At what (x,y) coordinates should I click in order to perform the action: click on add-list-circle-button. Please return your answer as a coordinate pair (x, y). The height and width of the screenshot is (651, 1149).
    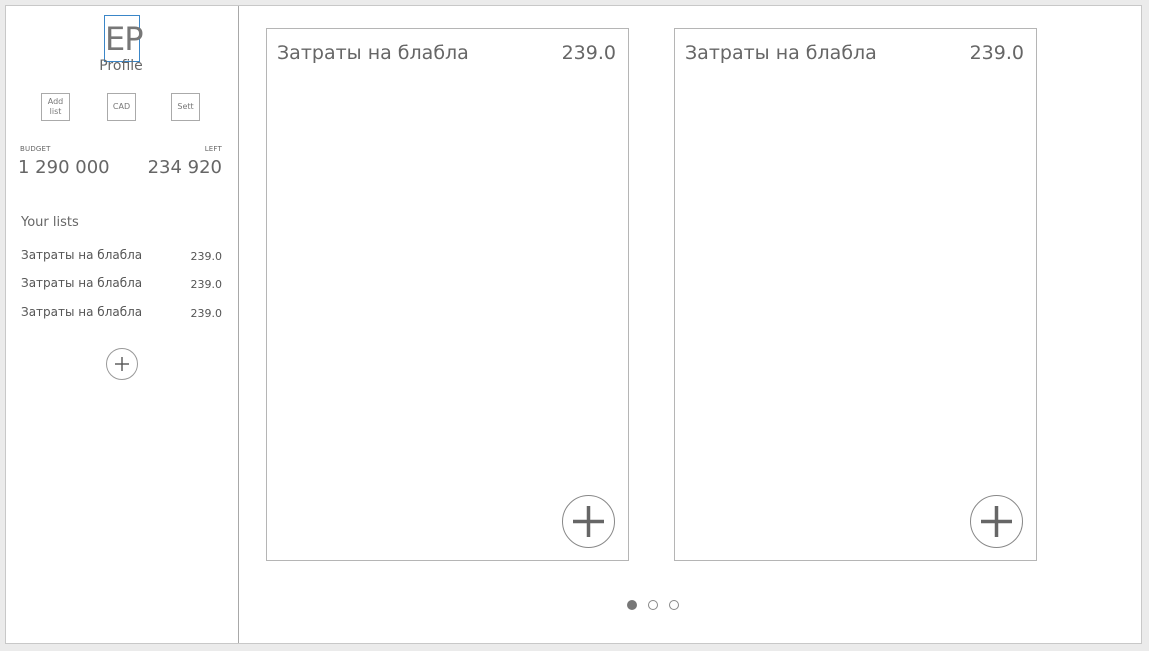
    Looking at the image, I should click on (122, 364).